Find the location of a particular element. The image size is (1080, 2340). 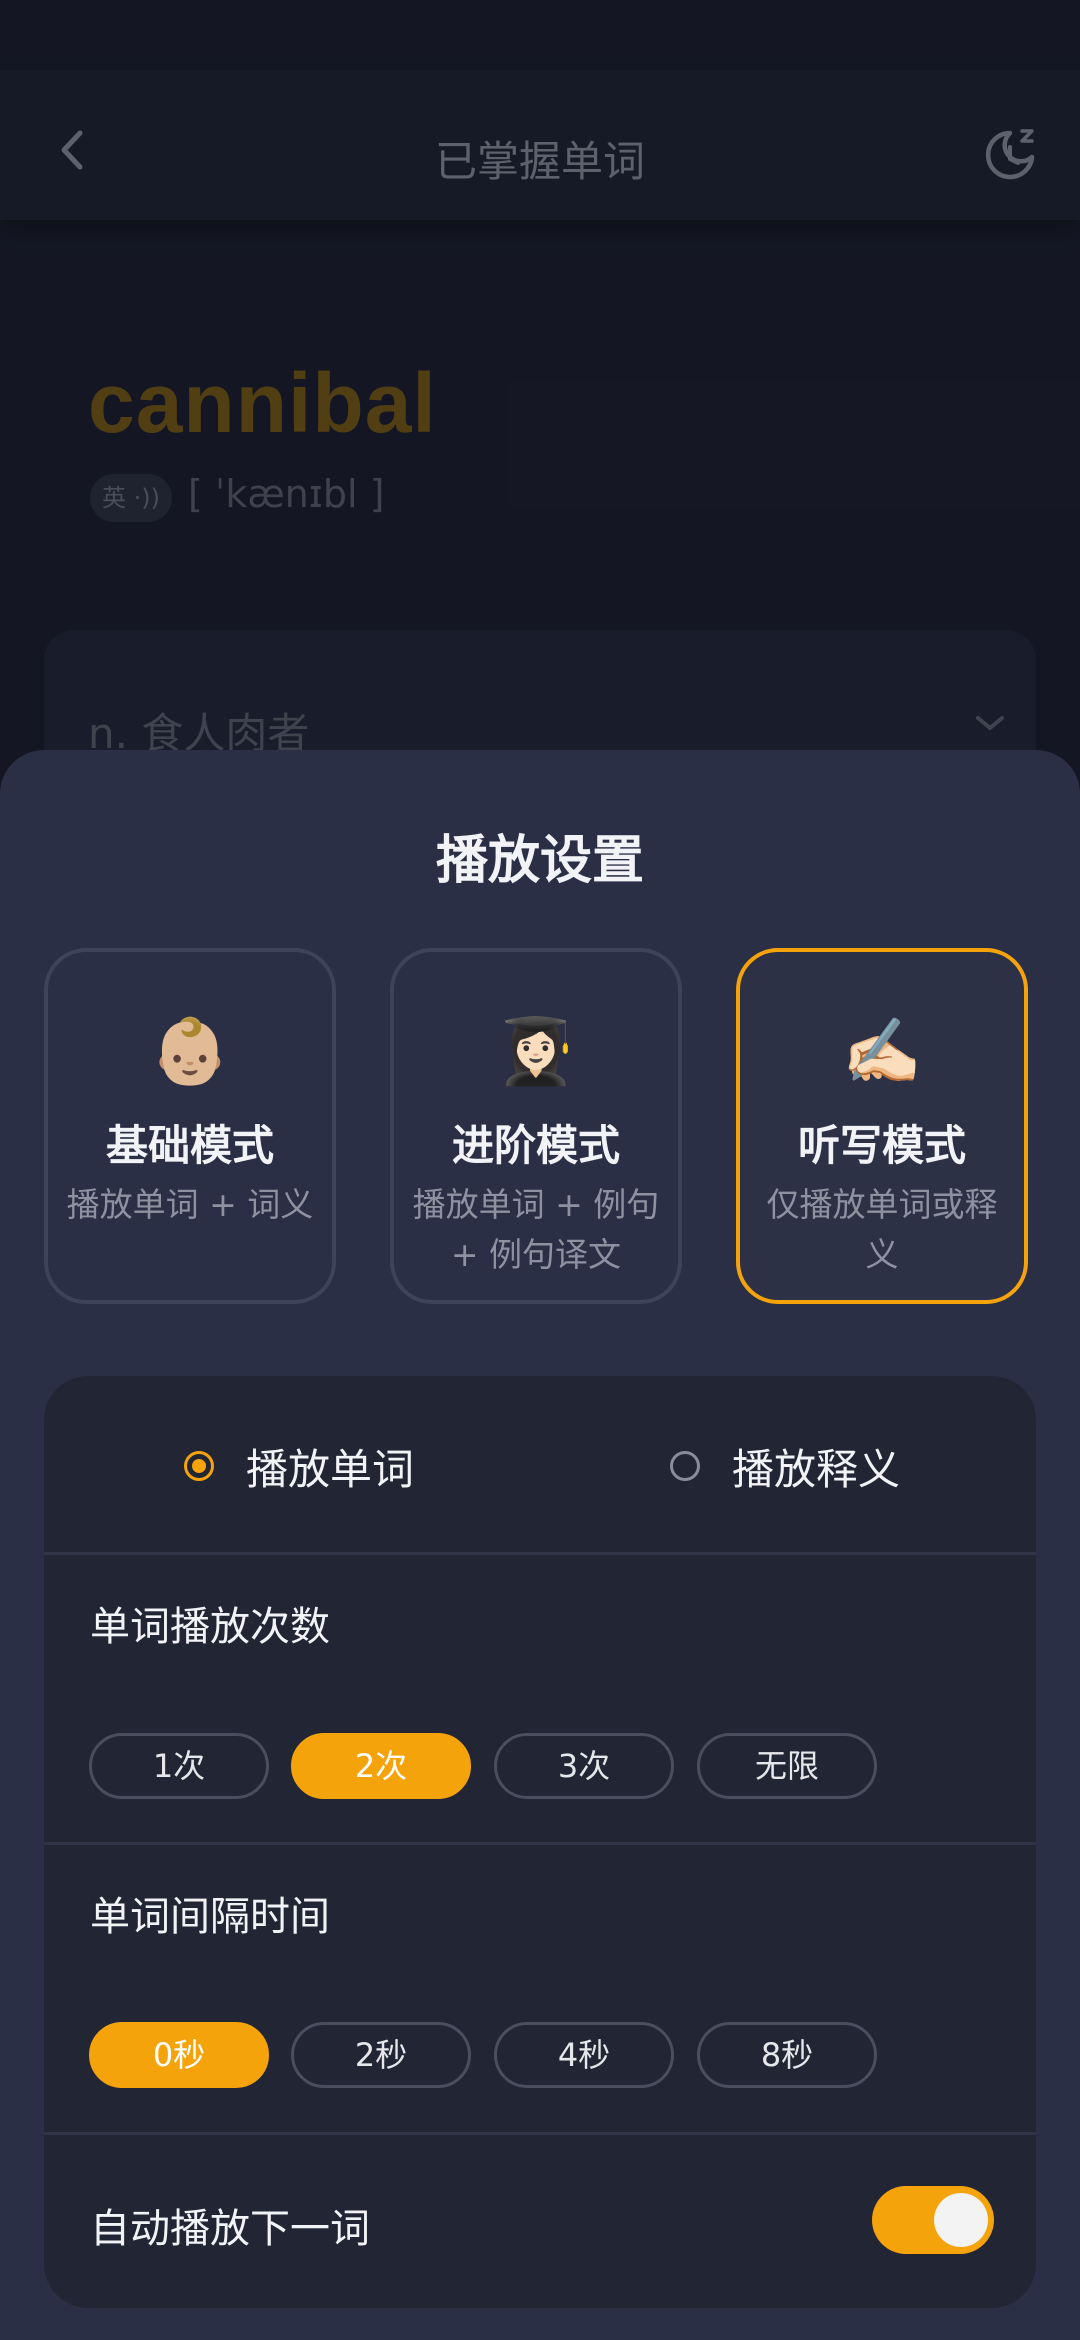

sheet-title: 播放设置 is located at coordinates (539, 861).